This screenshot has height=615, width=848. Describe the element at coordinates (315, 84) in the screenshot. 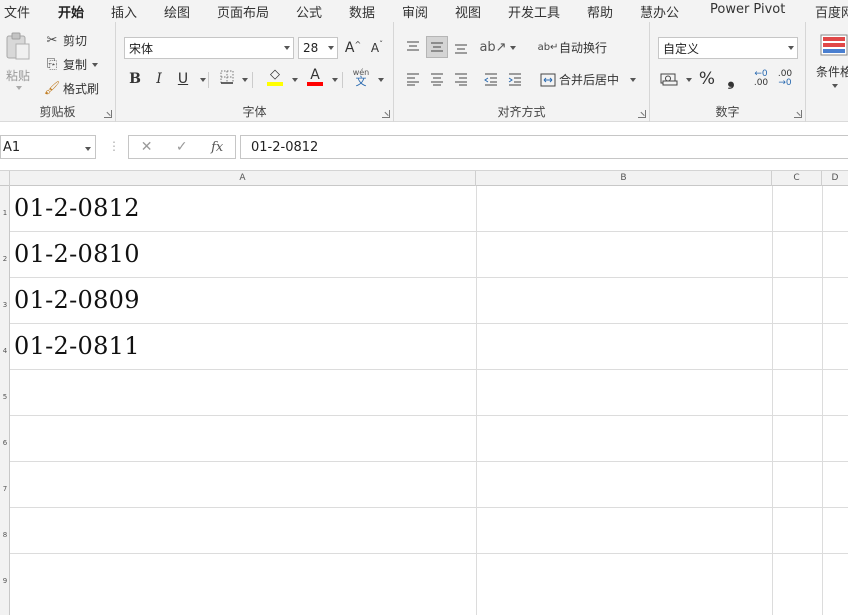

I see `font-color-swatch` at that location.